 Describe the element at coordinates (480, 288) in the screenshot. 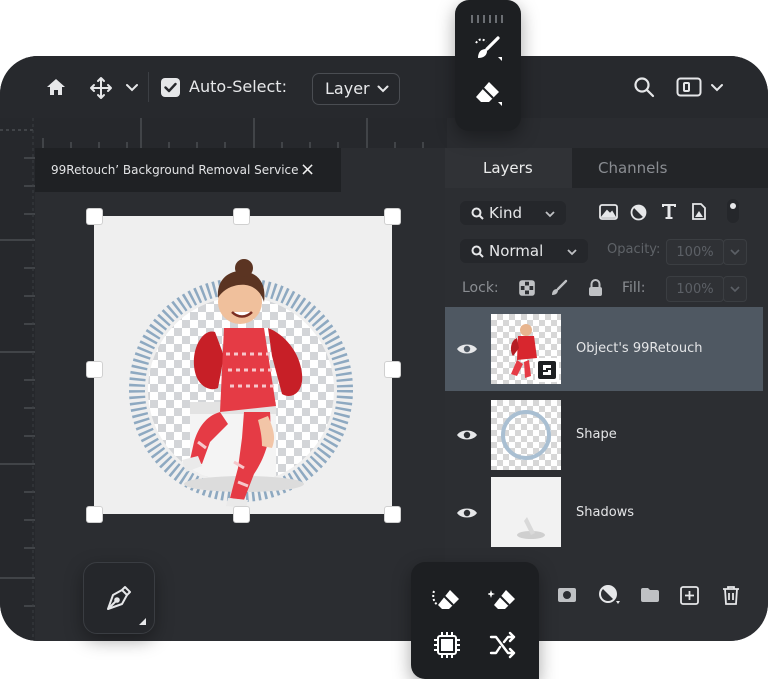

I see `lock-label: Lock:` at that location.